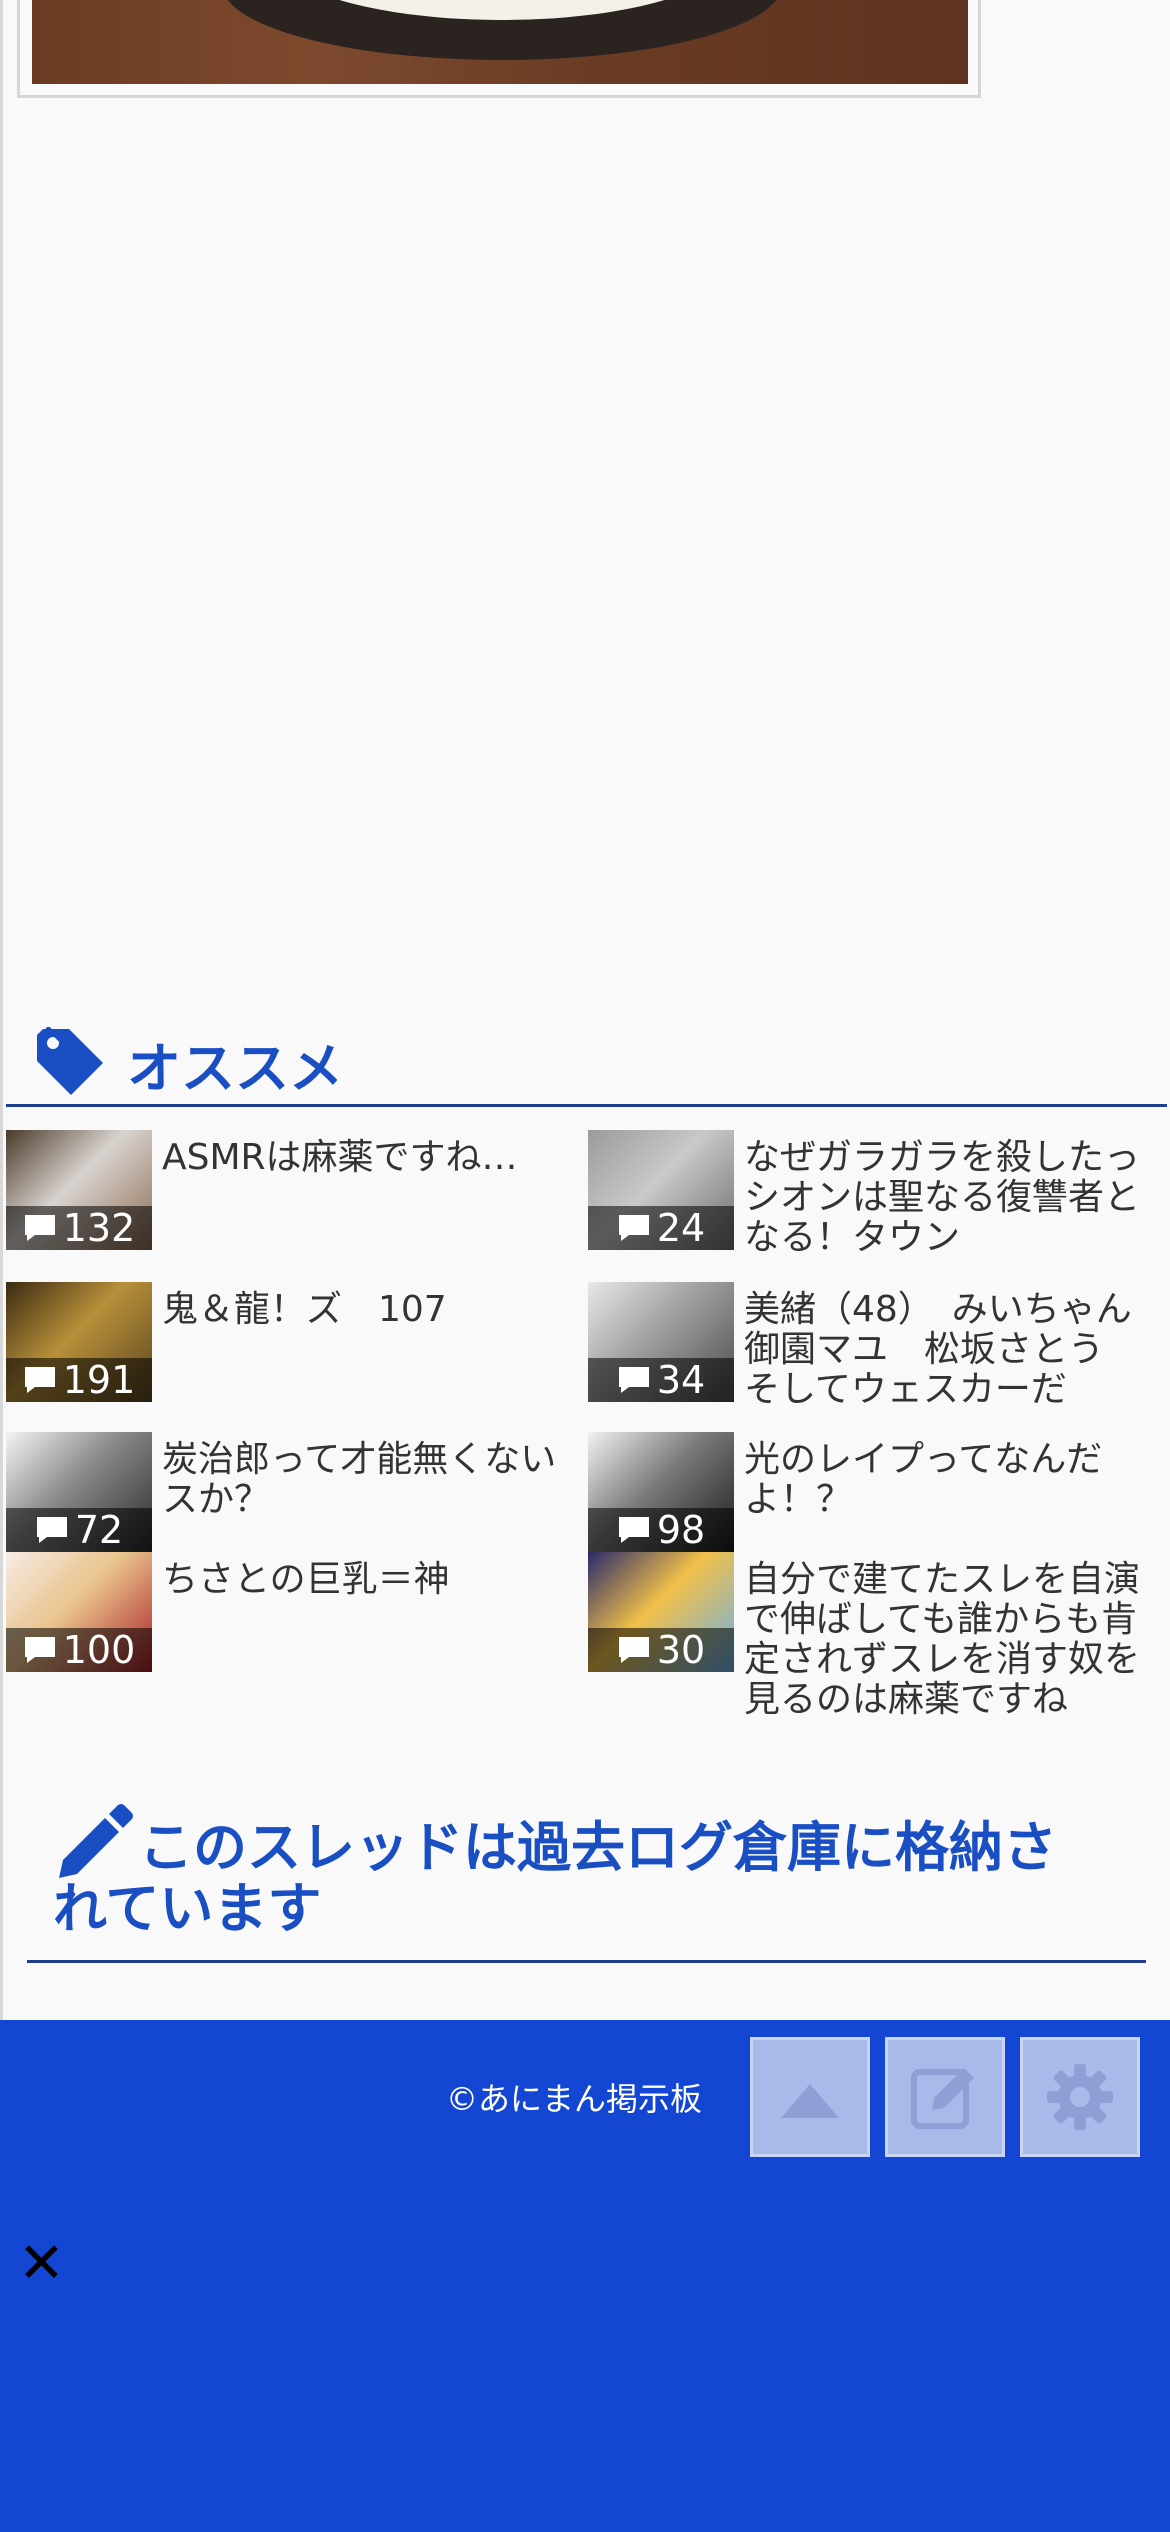 The height and width of the screenshot is (2532, 1170). I want to click on thread-title-link: 美緒（48） みいちゃん 御園マユ 松坂さとう そしてウェスカーだ, so click(956, 1346).